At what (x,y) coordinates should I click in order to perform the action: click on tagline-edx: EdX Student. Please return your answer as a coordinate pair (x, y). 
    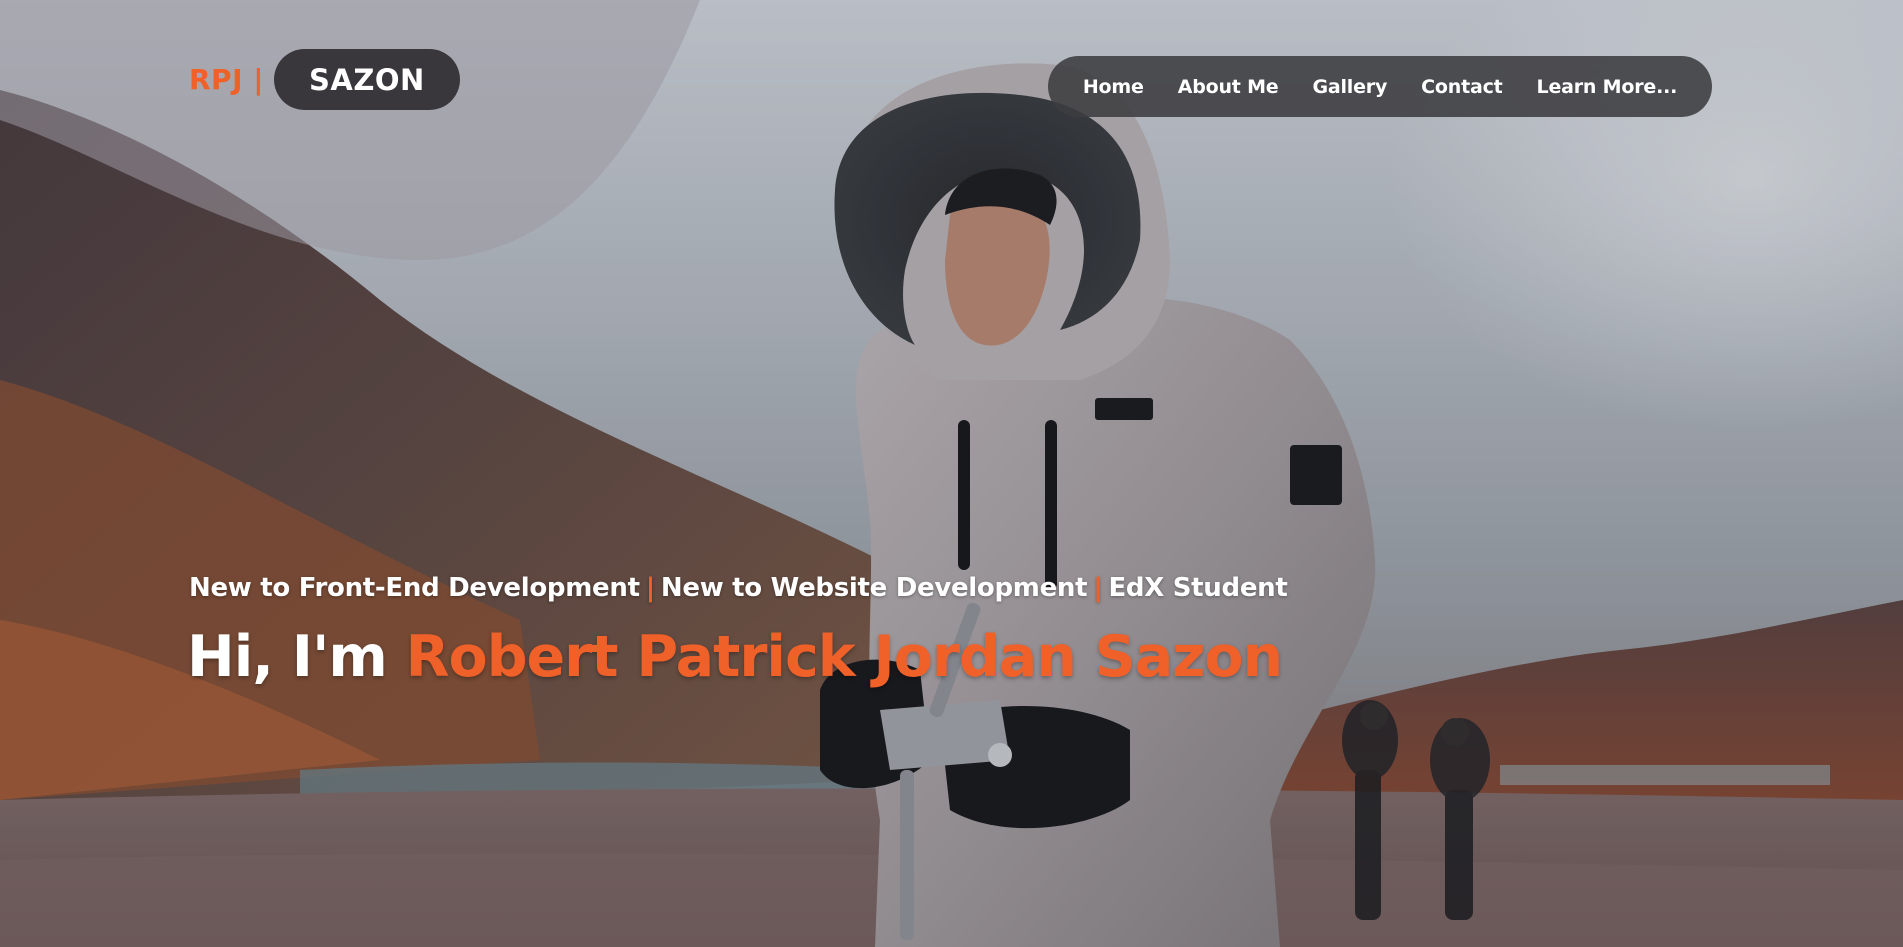
    Looking at the image, I should click on (1198, 588).